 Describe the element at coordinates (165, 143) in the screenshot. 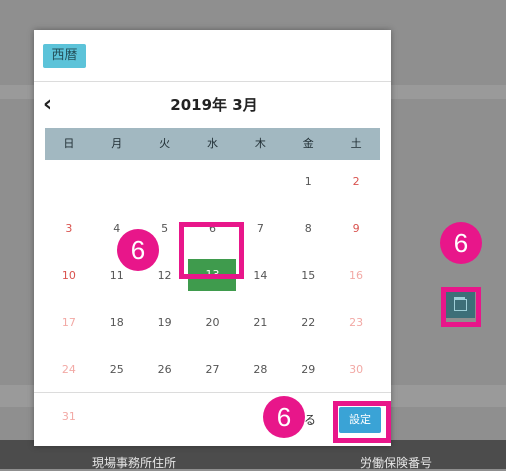

I see `weekday-label: 火` at that location.